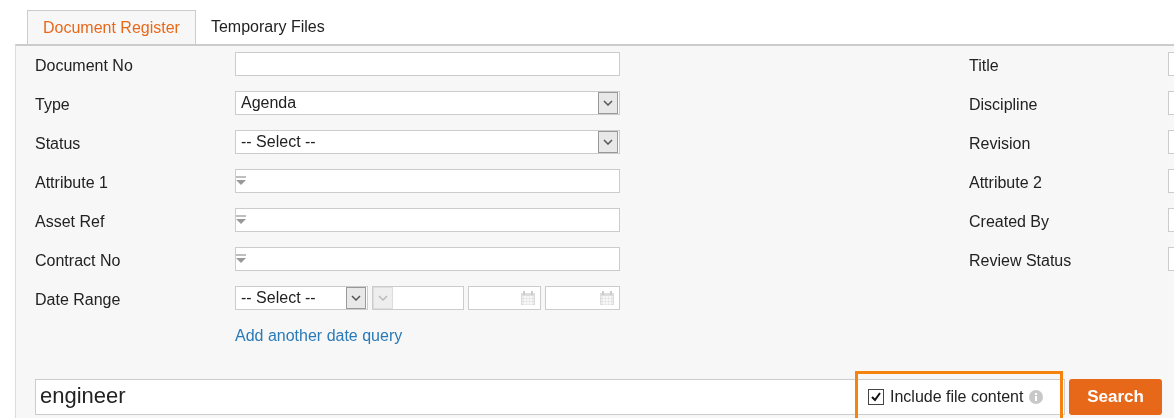 The image size is (1174, 418). I want to click on checkbox, so click(876, 397).